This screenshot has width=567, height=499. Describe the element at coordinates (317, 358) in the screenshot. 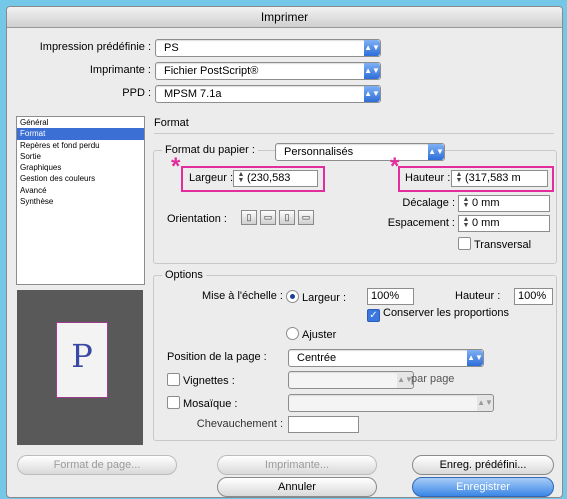

I see `page-position-value: Centrée` at that location.